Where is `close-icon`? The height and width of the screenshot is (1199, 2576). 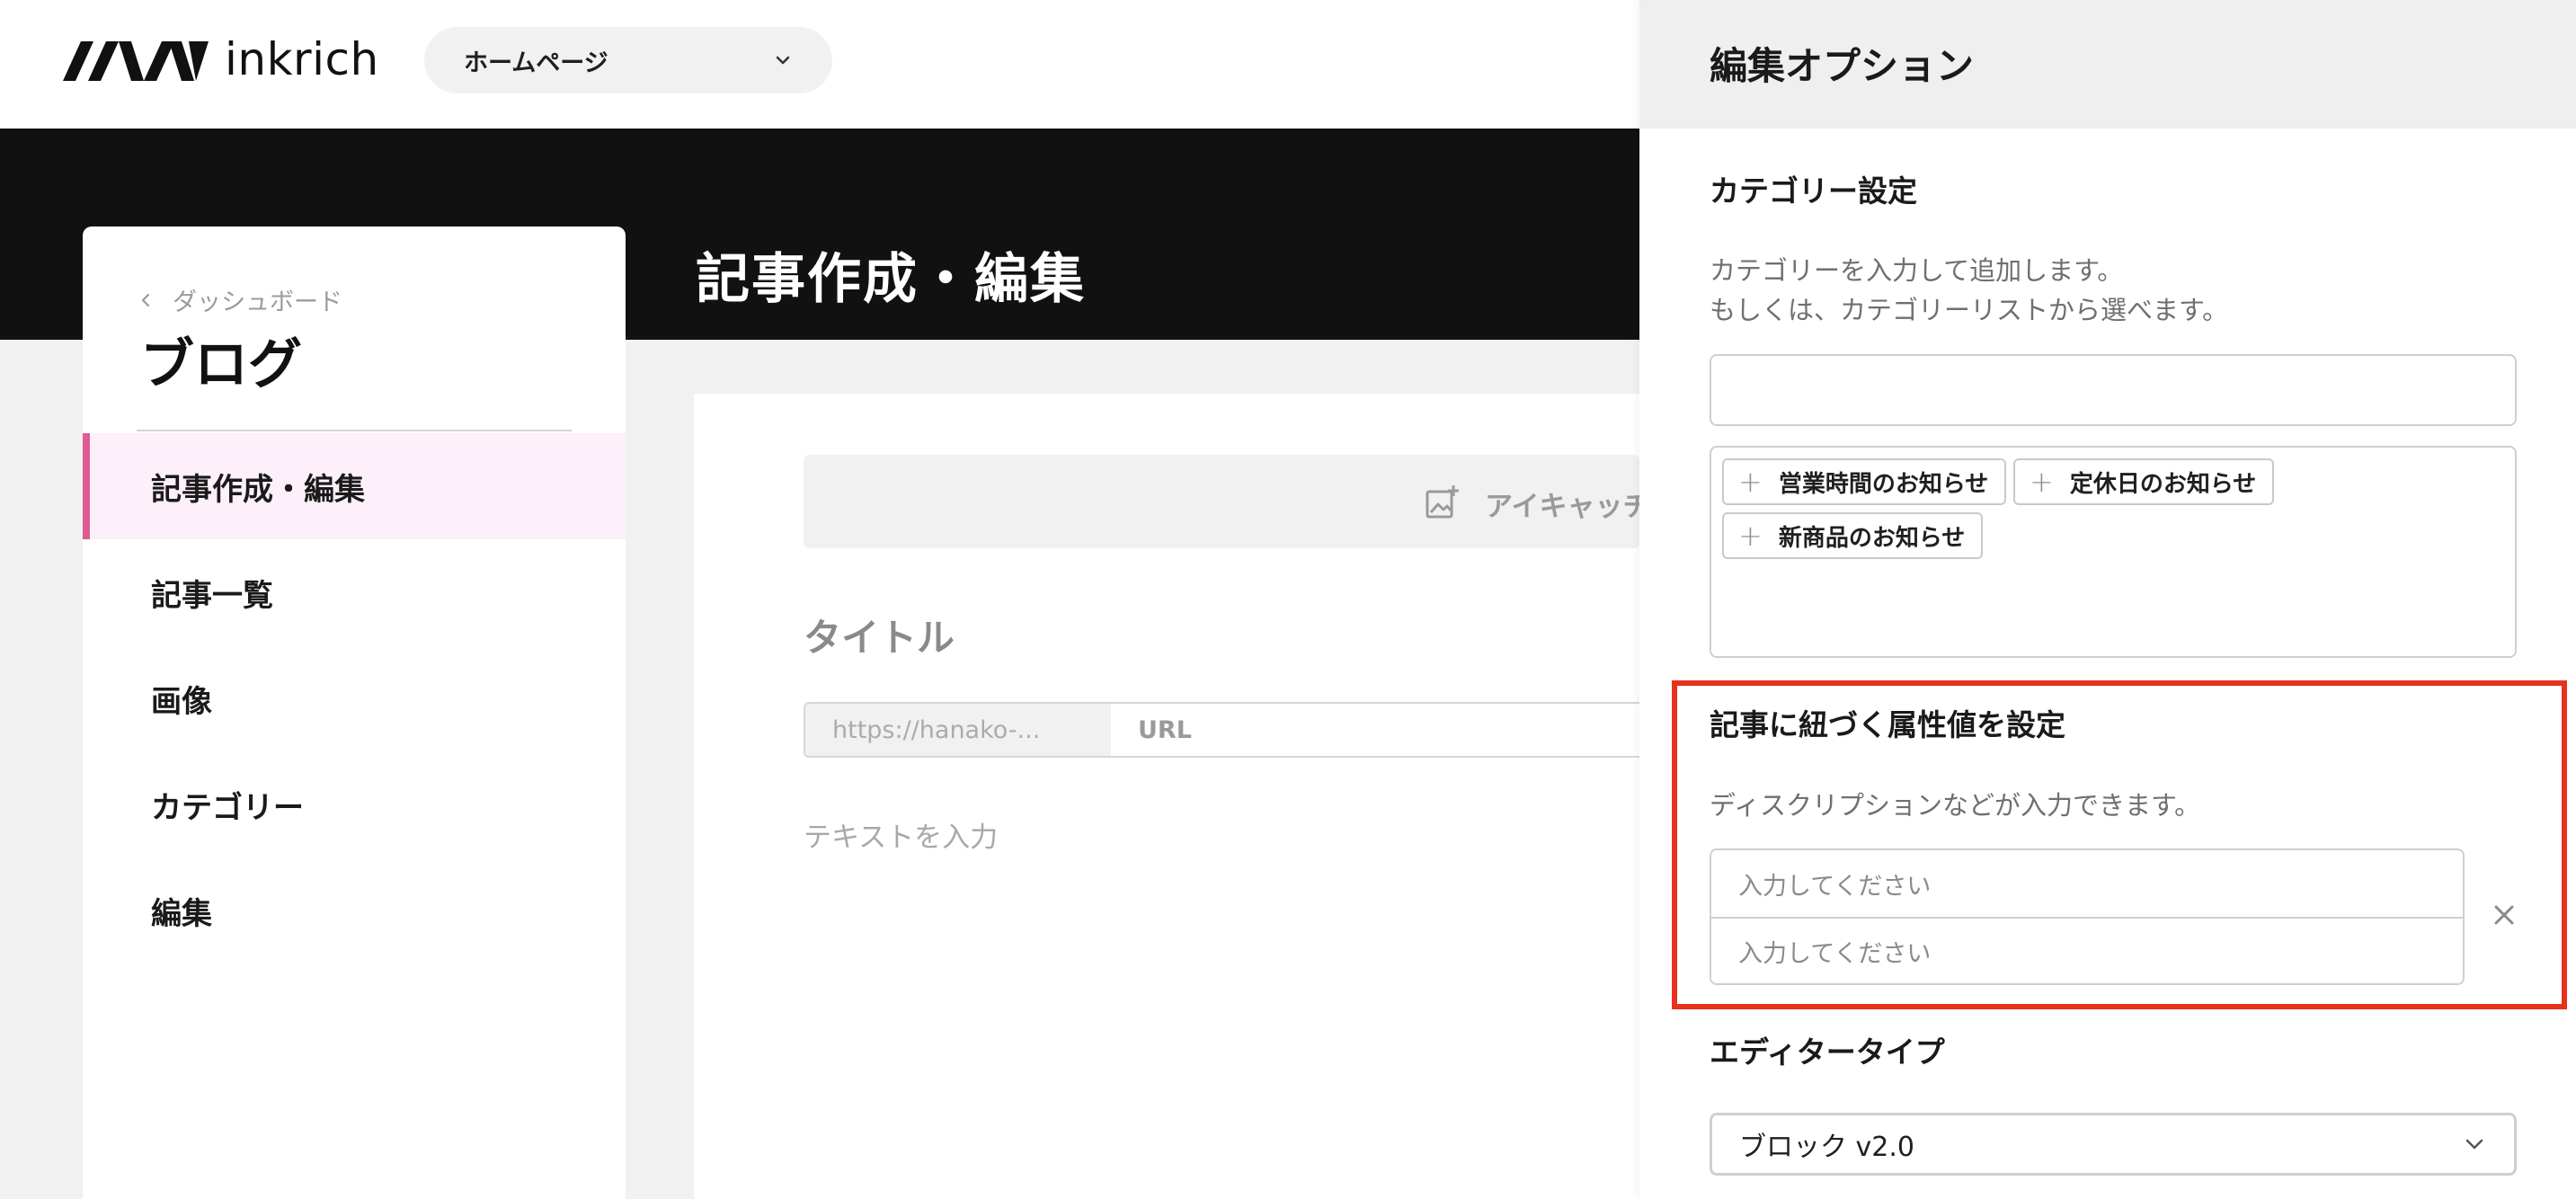 close-icon is located at coordinates (2504, 915).